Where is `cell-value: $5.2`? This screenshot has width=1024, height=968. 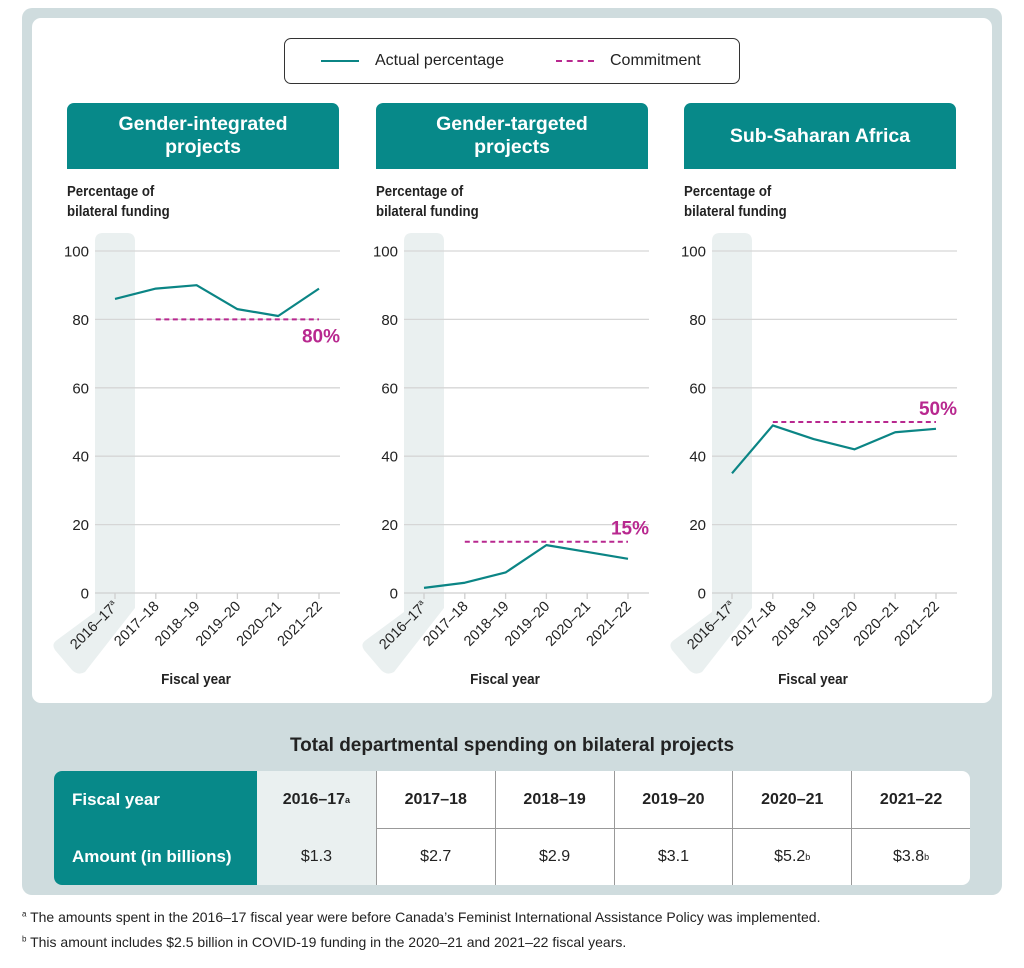 cell-value: $5.2 is located at coordinates (790, 856).